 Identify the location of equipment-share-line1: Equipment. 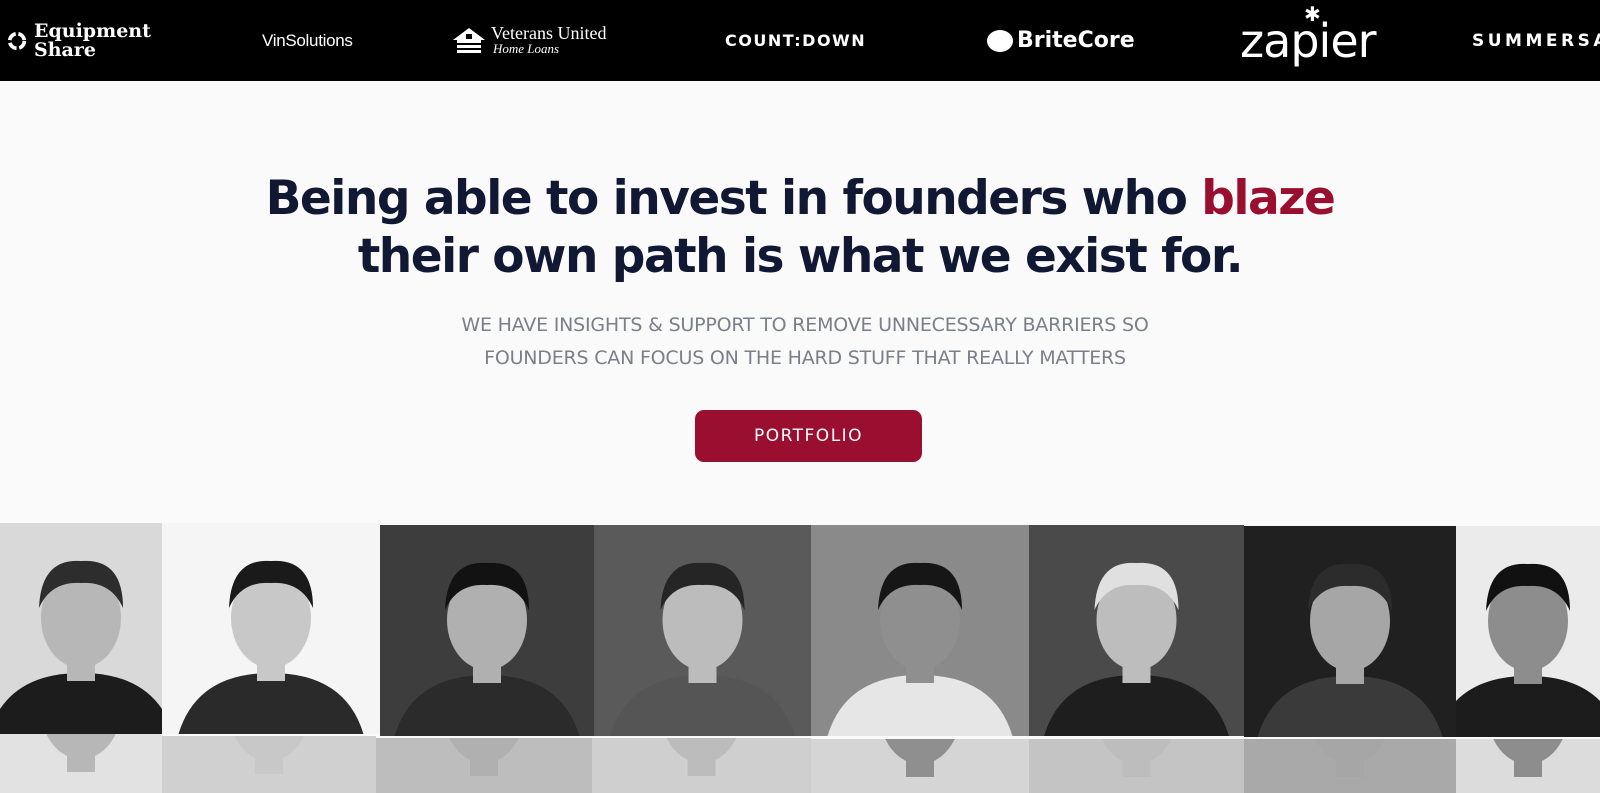
(92, 30).